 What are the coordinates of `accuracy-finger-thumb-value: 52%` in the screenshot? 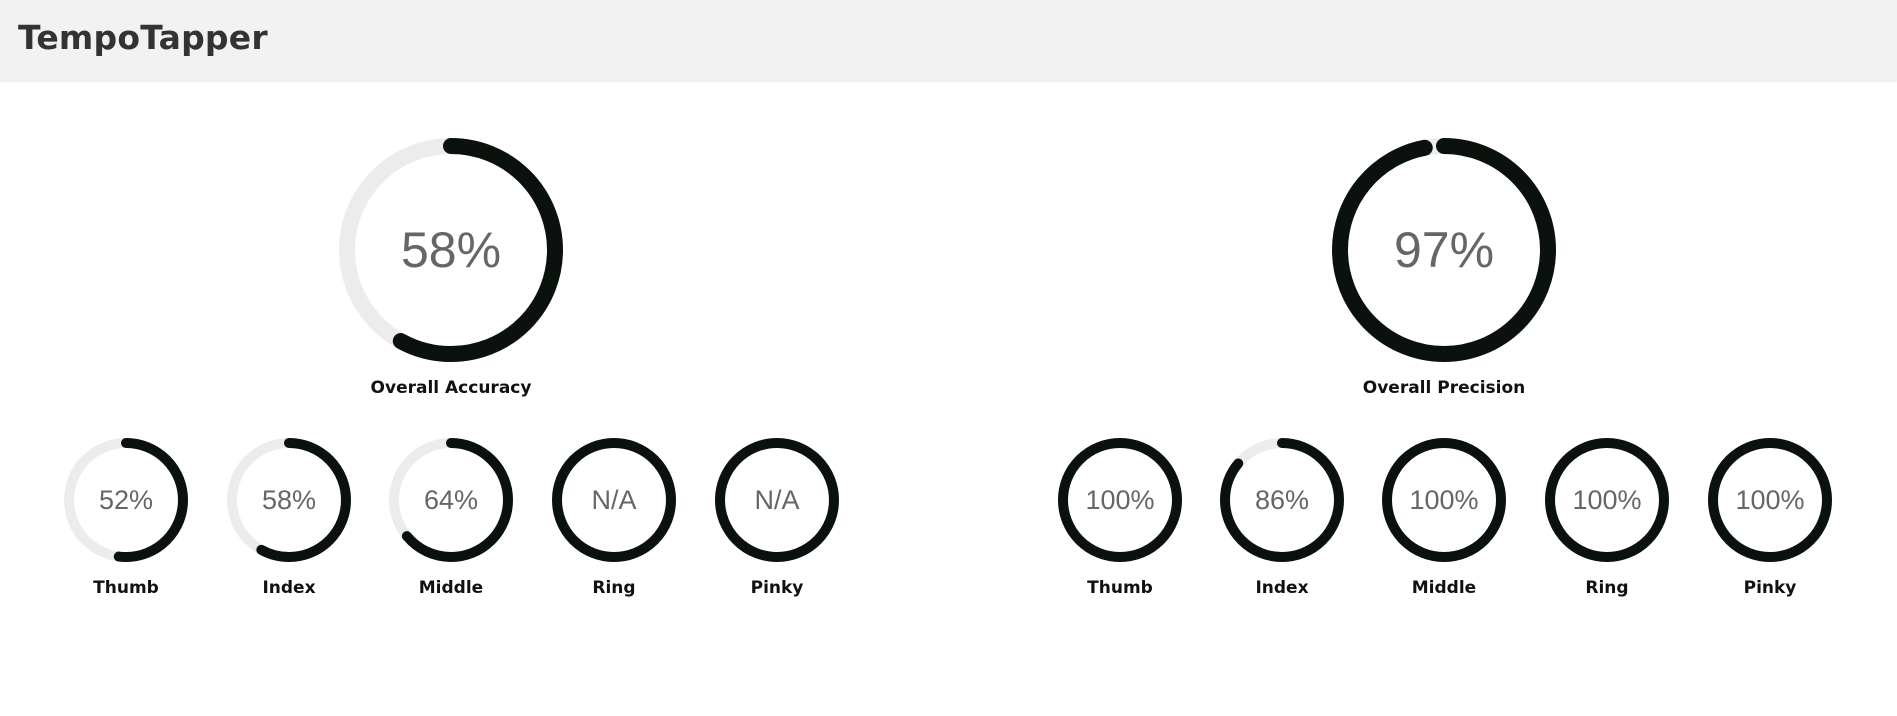 It's located at (126, 499).